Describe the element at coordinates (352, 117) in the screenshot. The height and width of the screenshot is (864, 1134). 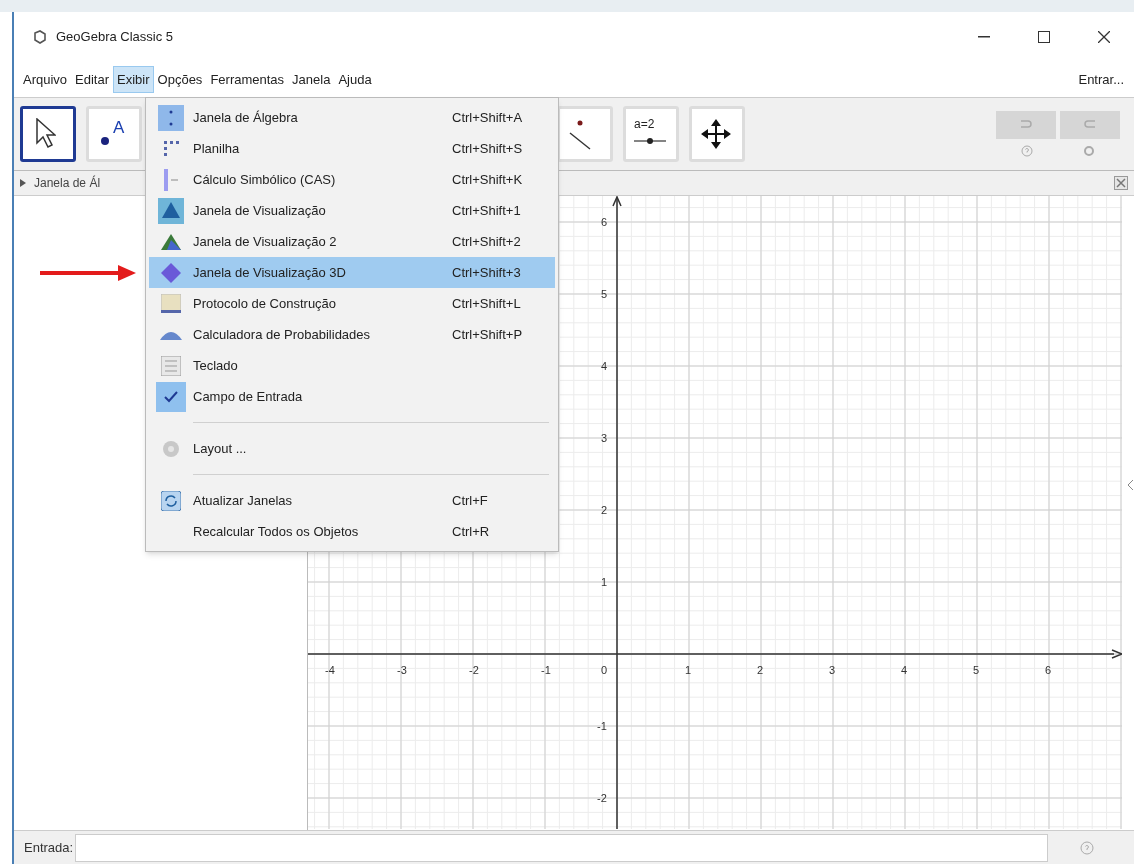
I see `menu-option: Janela de Álgebra Ctrl+Shift+A` at that location.